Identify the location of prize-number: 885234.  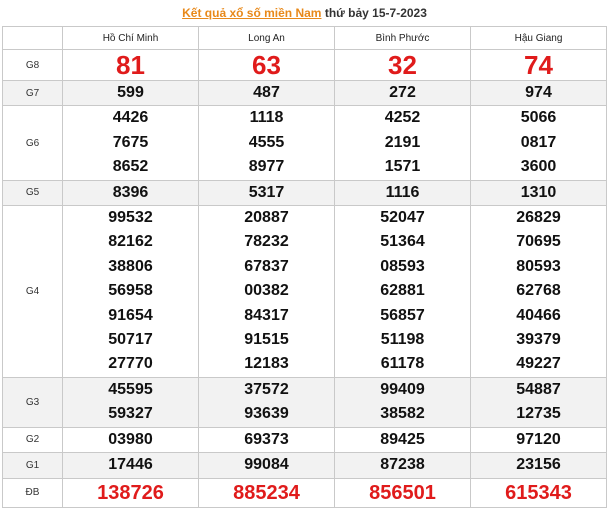
(266, 492).